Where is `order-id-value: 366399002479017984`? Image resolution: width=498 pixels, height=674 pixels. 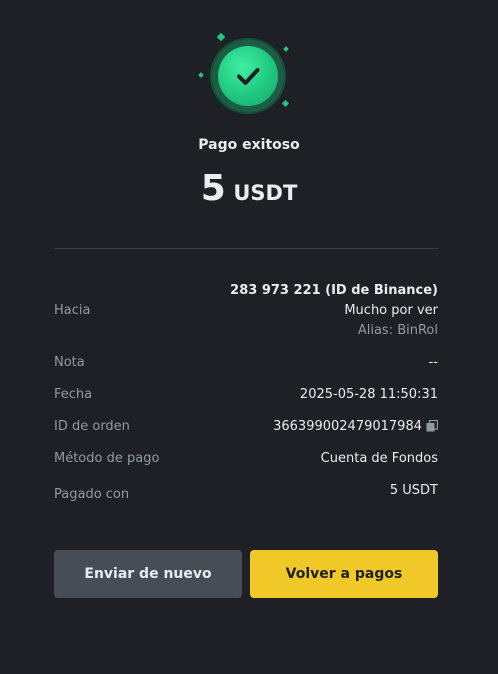 order-id-value: 366399002479017984 is located at coordinates (347, 426).